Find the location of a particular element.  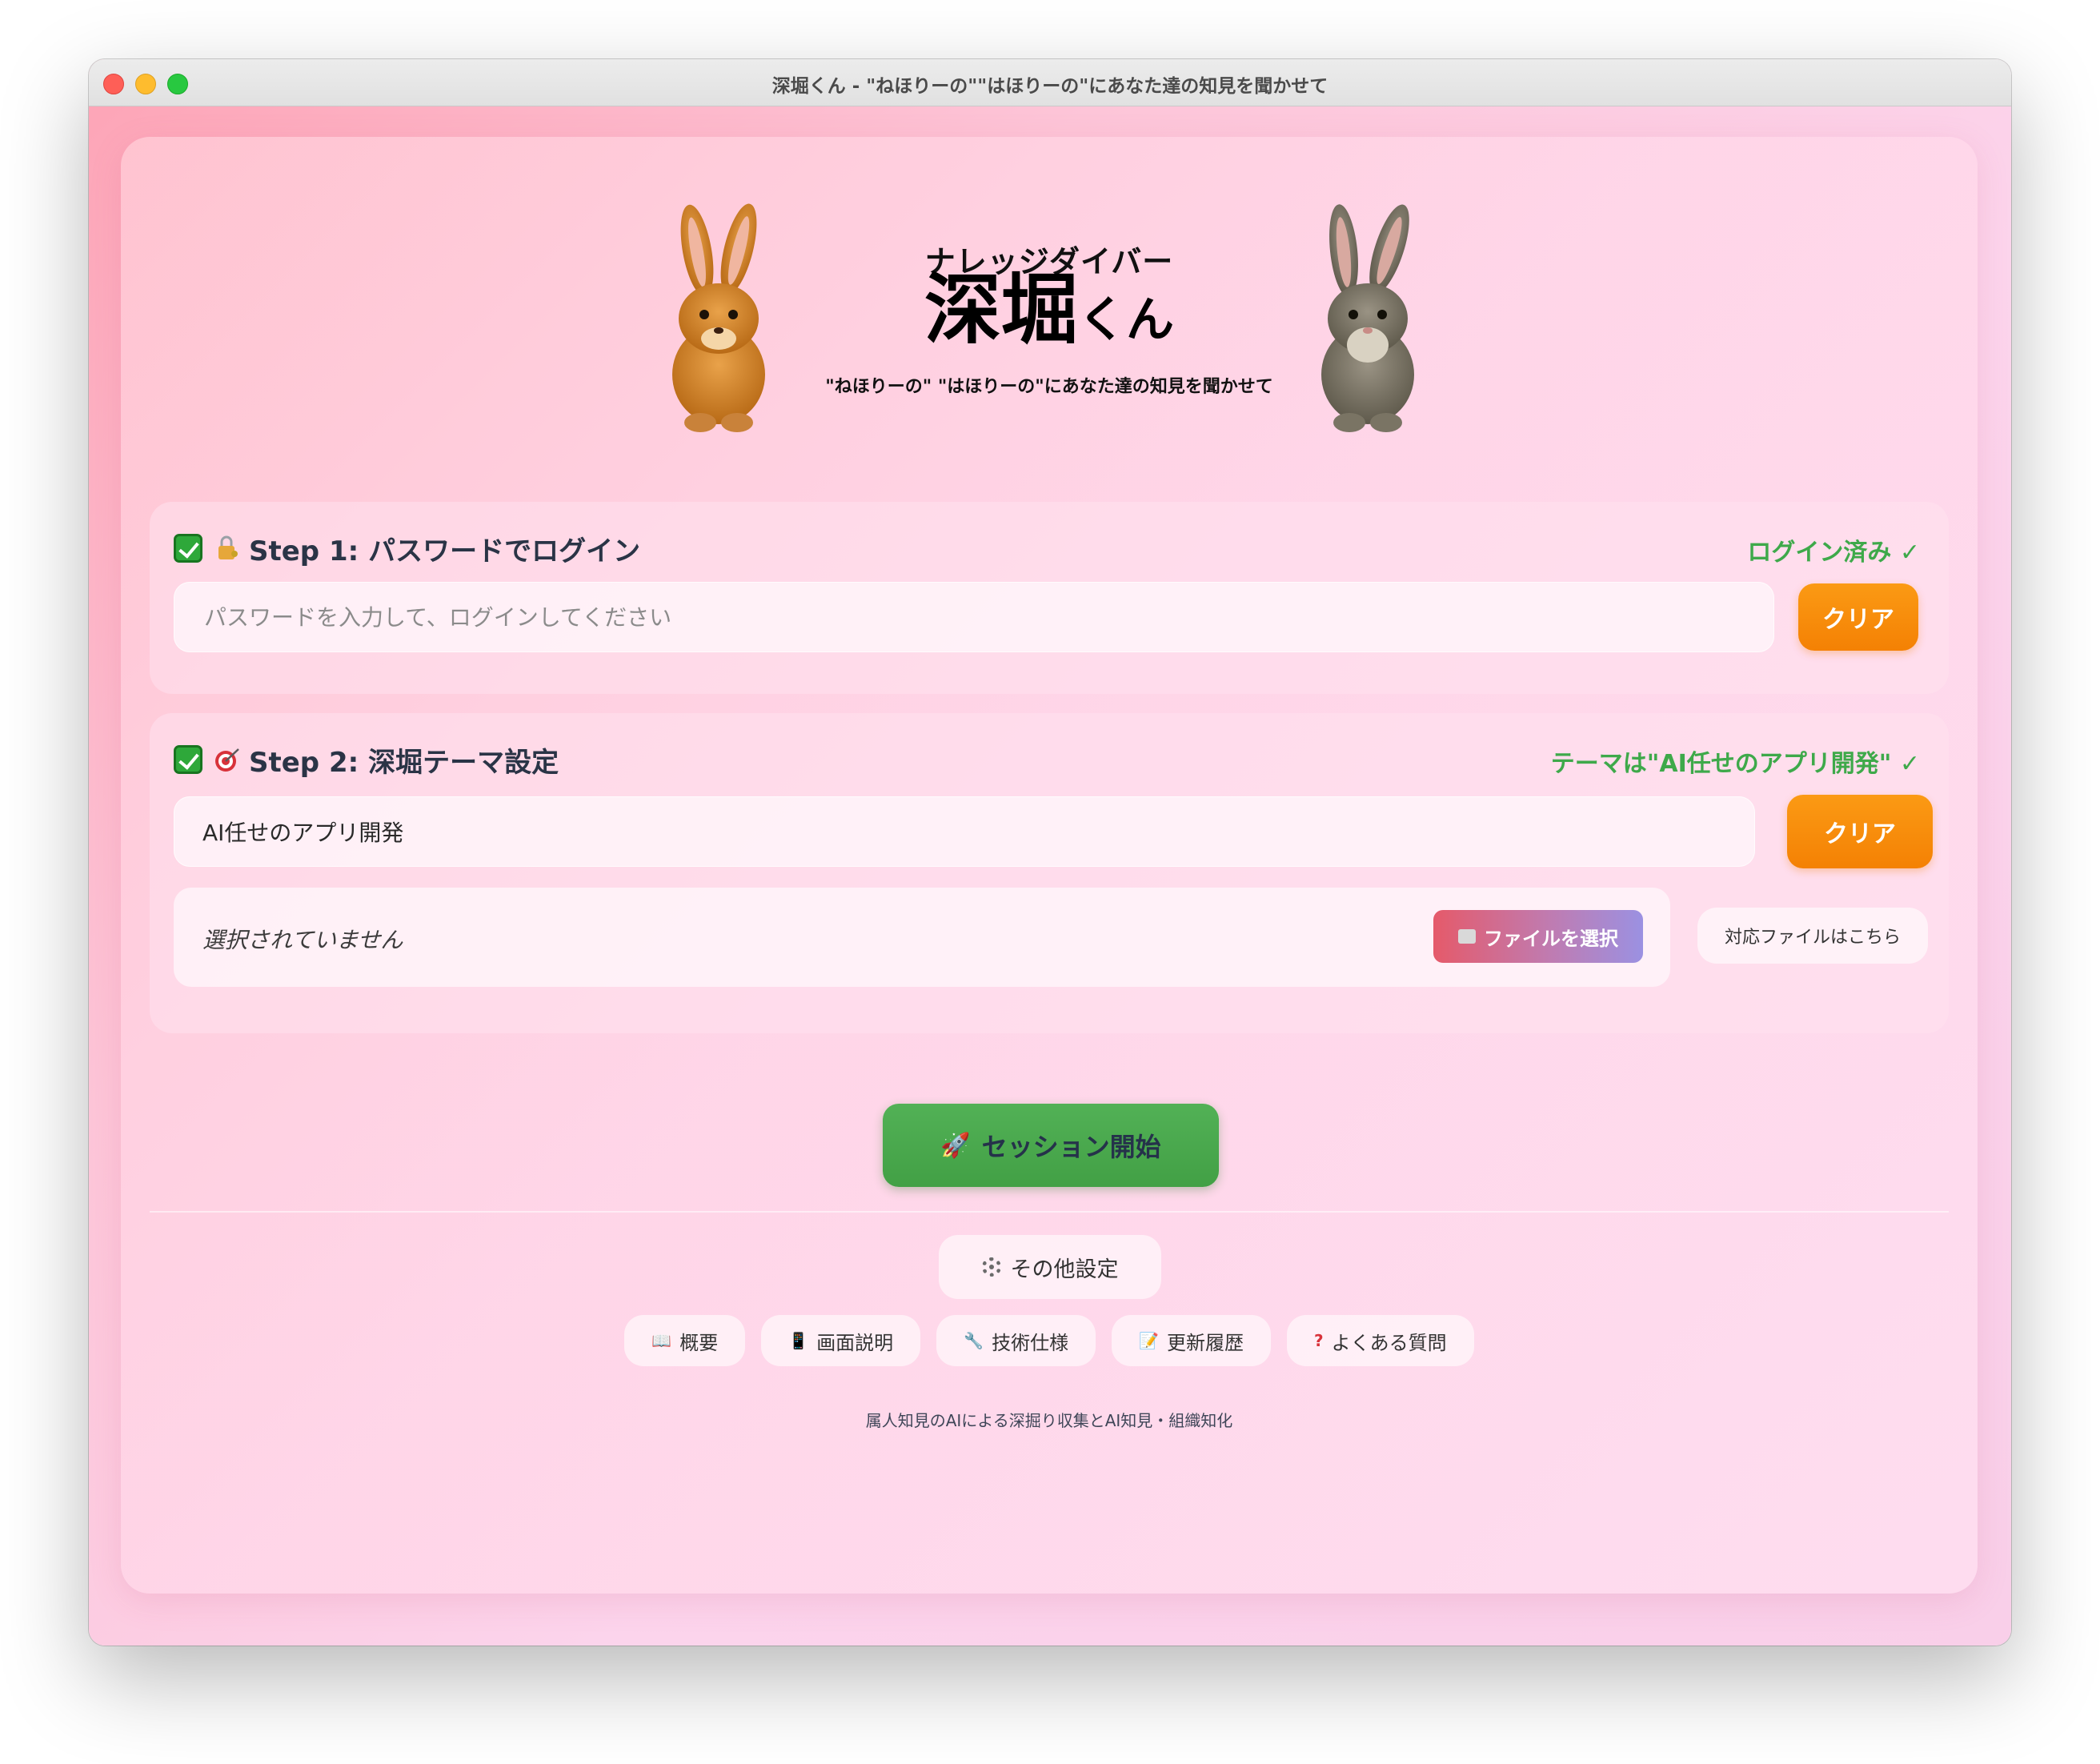

link-screen-guide: 📱 画面説明 is located at coordinates (841, 1340).